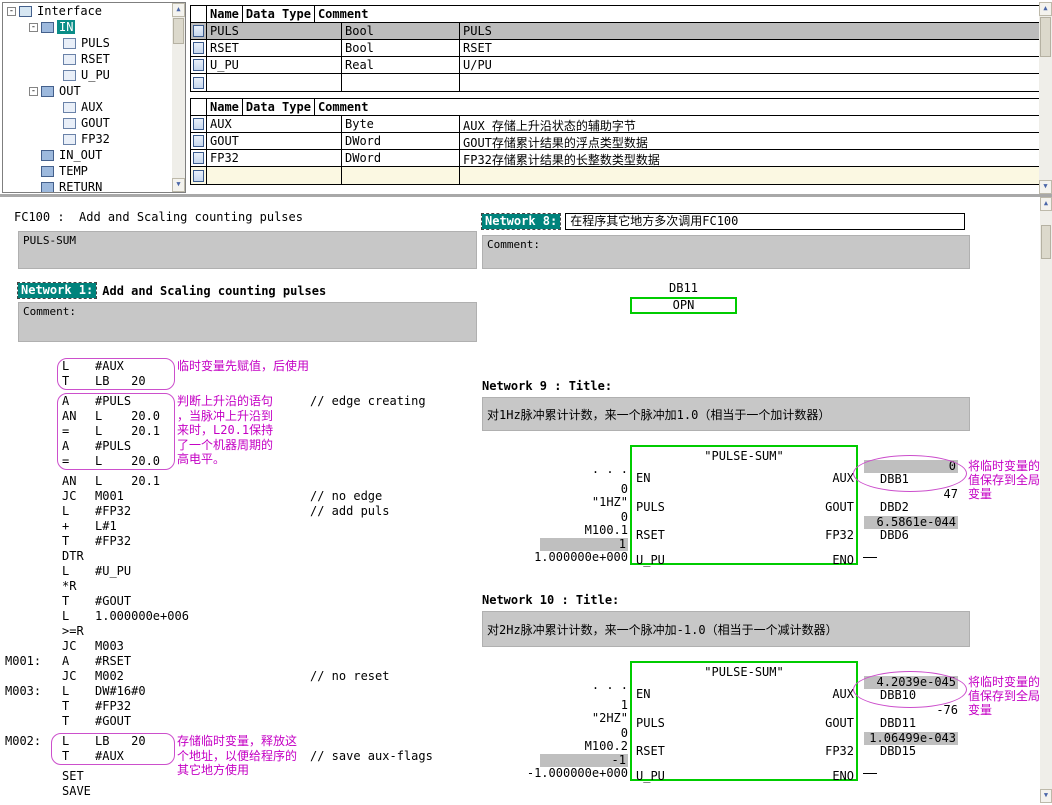  What do you see at coordinates (243, 461) in the screenshot?
I see `stl-line: = L 20.0` at bounding box center [243, 461].